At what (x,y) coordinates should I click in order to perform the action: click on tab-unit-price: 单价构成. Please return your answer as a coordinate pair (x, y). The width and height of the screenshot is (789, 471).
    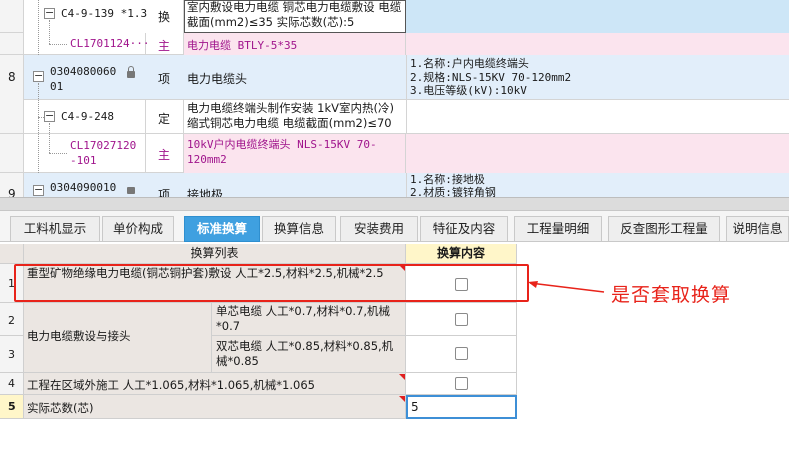
    Looking at the image, I should click on (138, 229).